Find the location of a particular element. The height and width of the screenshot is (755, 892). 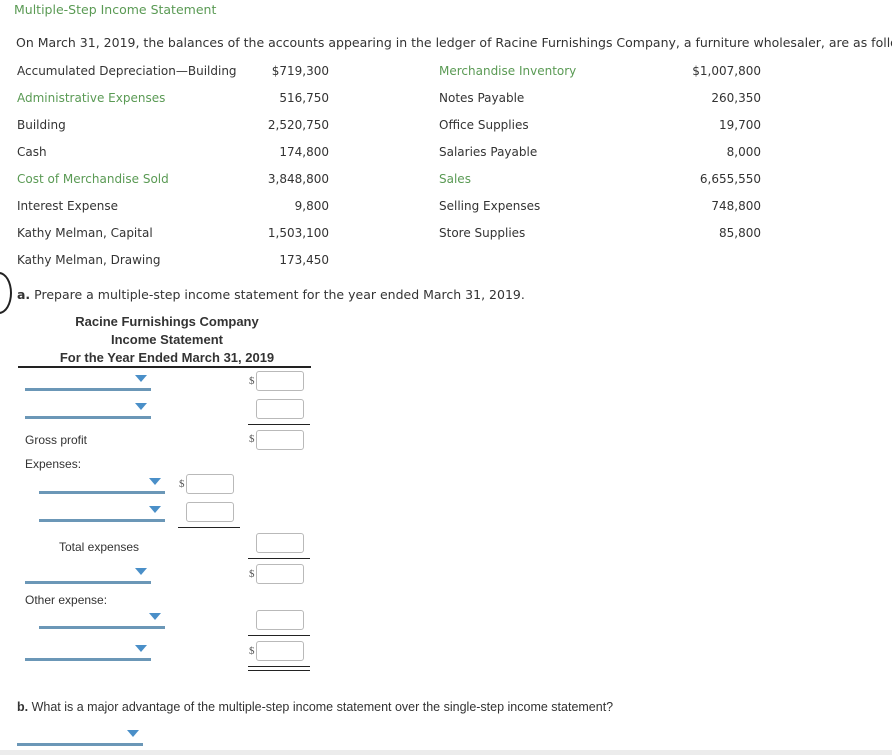

account-amount: $719,300 is located at coordinates (300, 71).